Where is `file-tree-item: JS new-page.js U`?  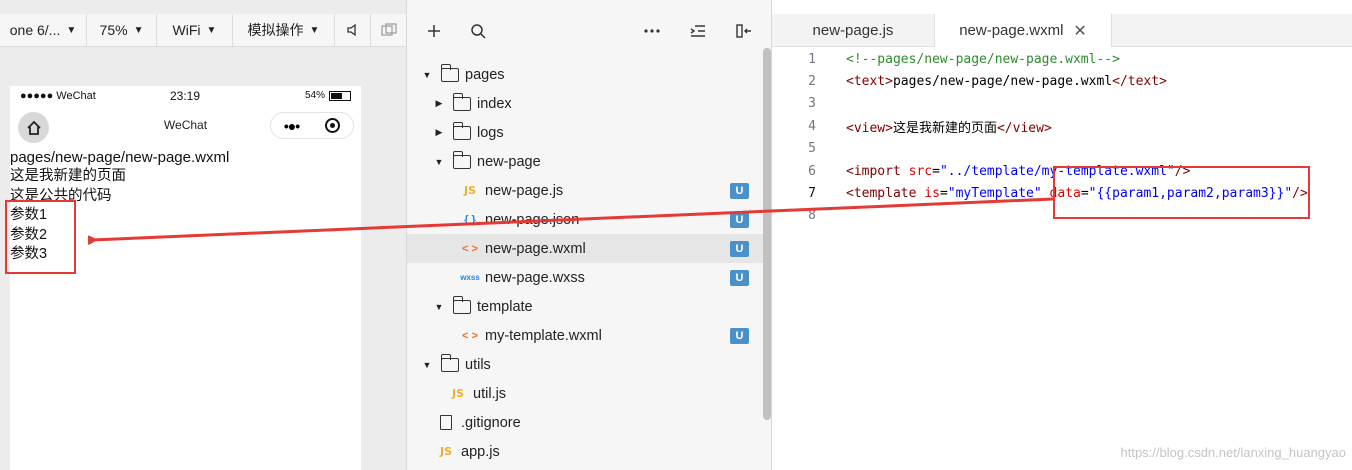 file-tree-item: JS new-page.js U is located at coordinates (585, 190).